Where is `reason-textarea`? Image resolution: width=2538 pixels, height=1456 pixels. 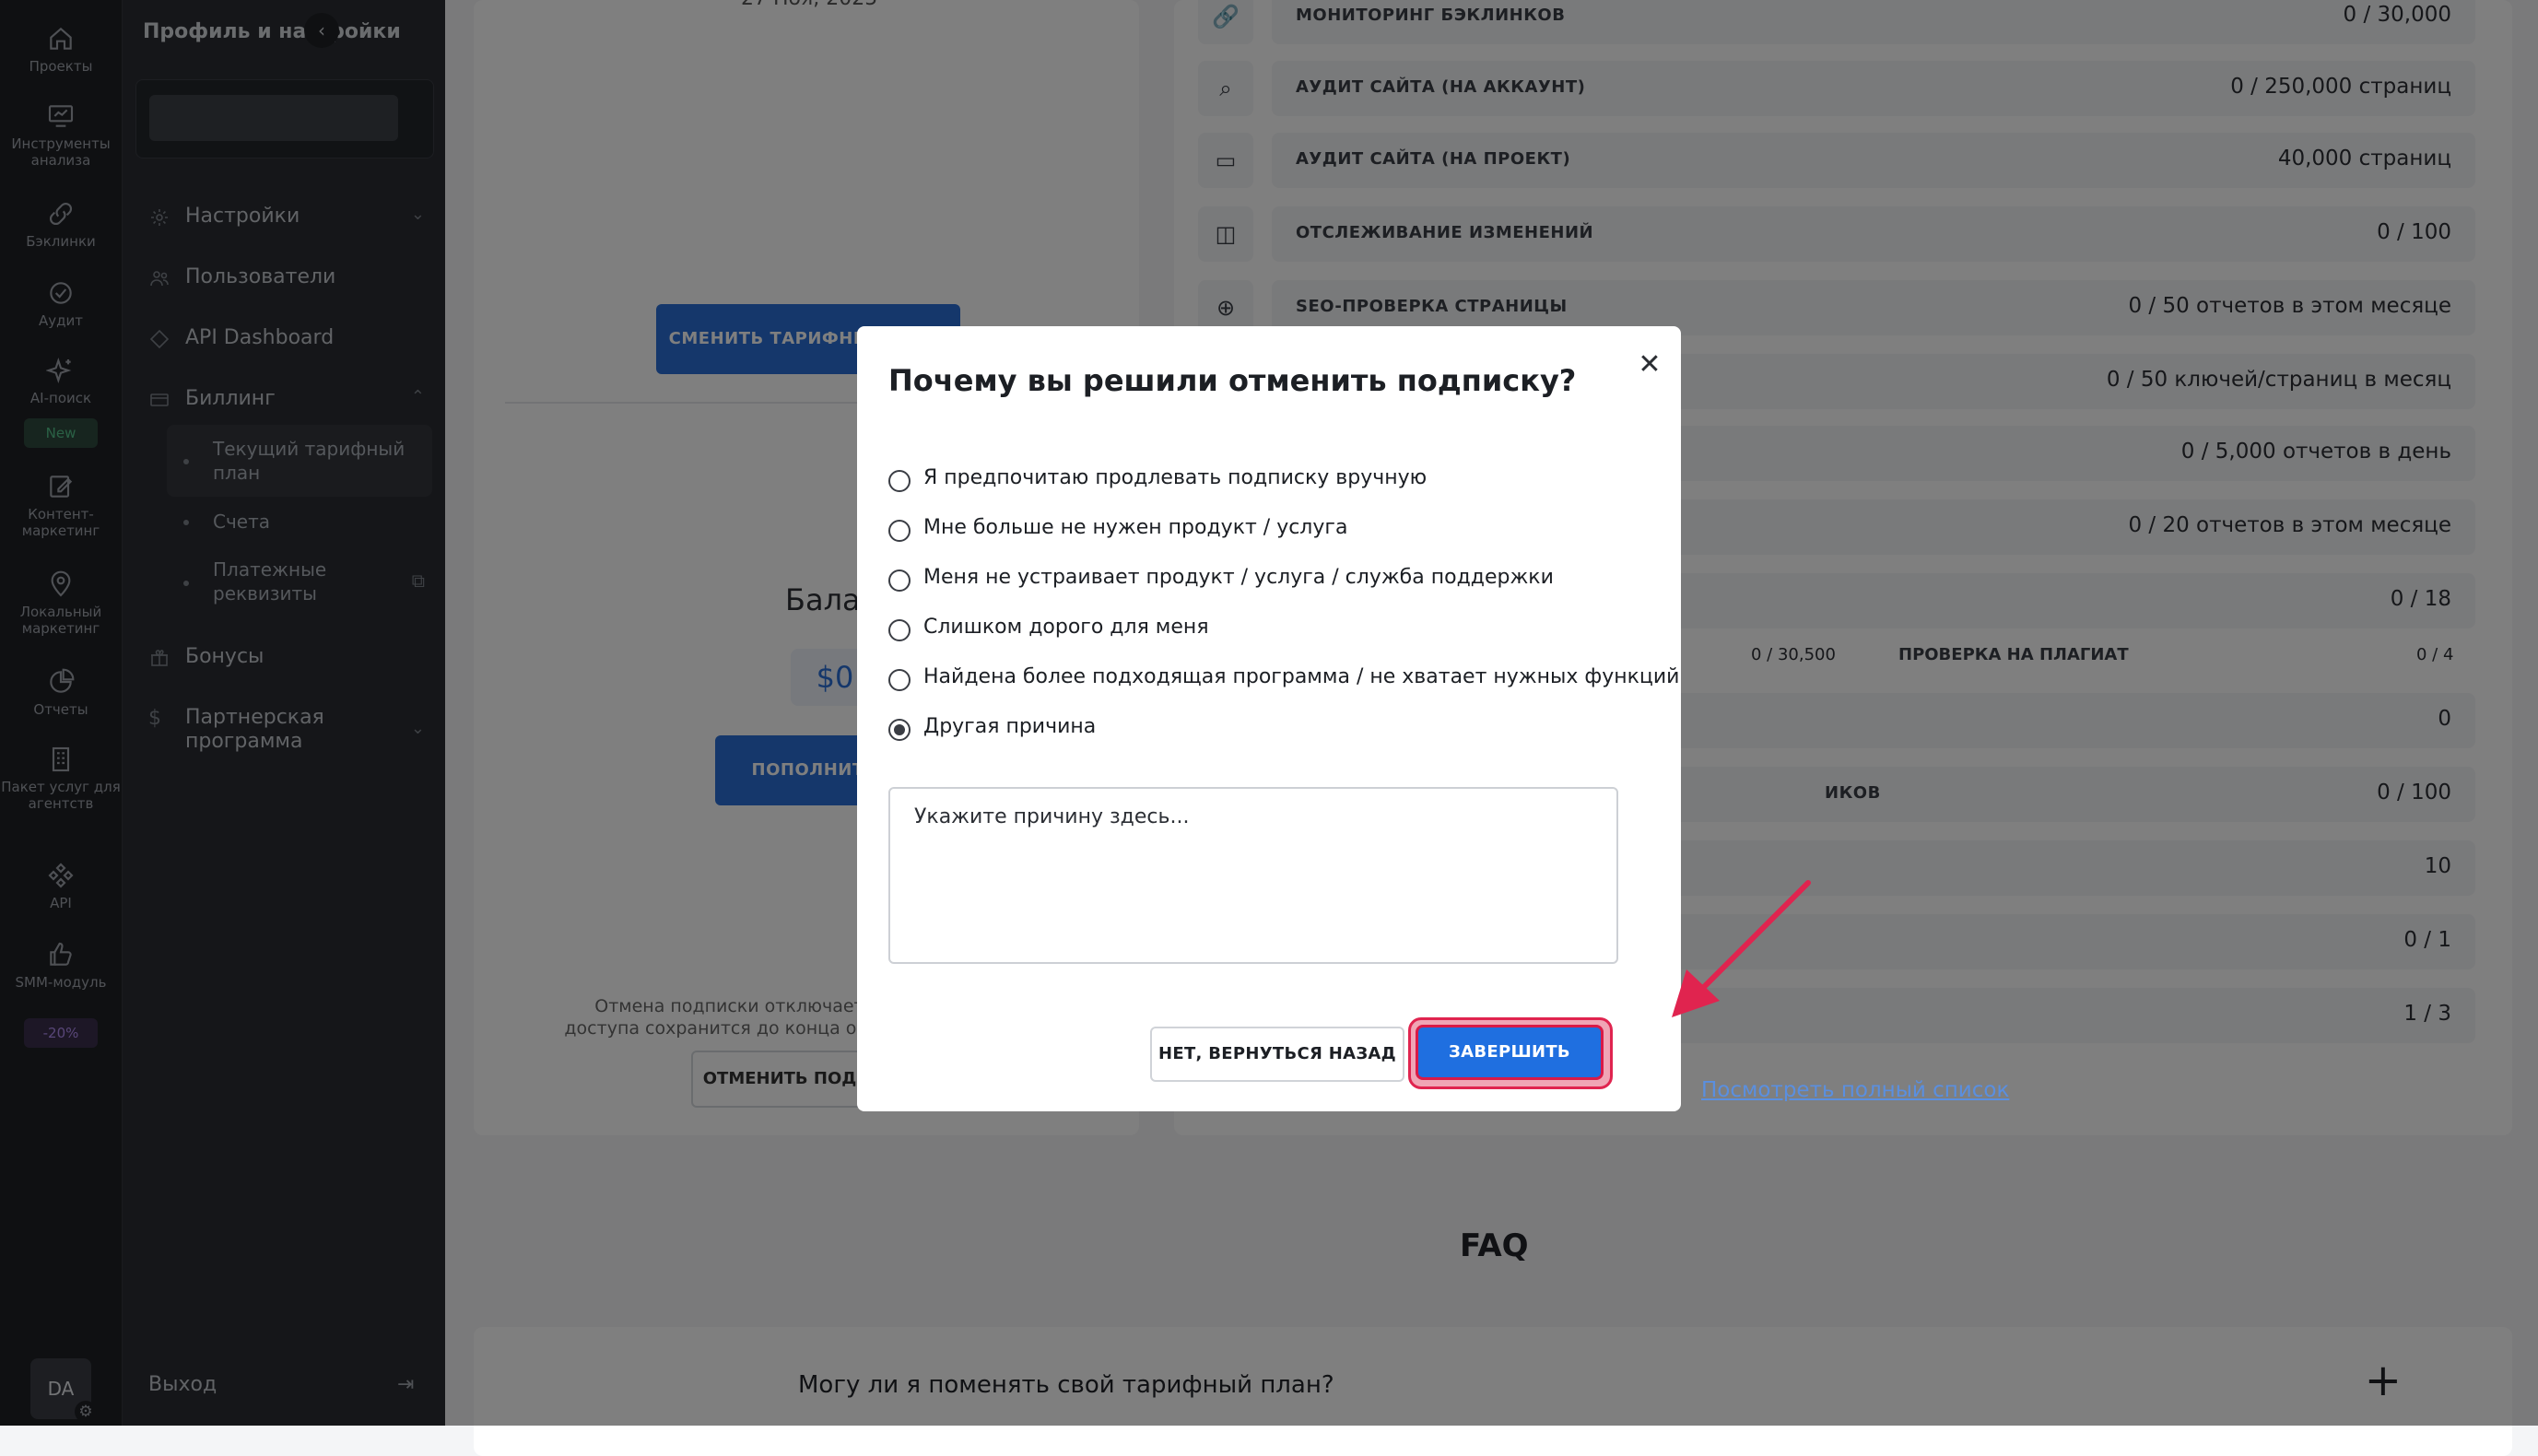 reason-textarea is located at coordinates (1253, 875).